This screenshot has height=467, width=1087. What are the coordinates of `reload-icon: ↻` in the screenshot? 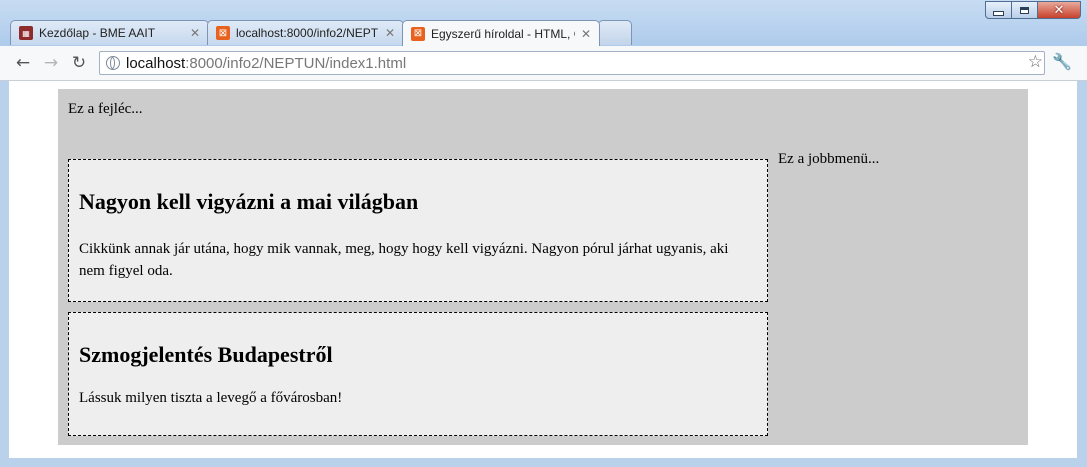 It's located at (79, 63).